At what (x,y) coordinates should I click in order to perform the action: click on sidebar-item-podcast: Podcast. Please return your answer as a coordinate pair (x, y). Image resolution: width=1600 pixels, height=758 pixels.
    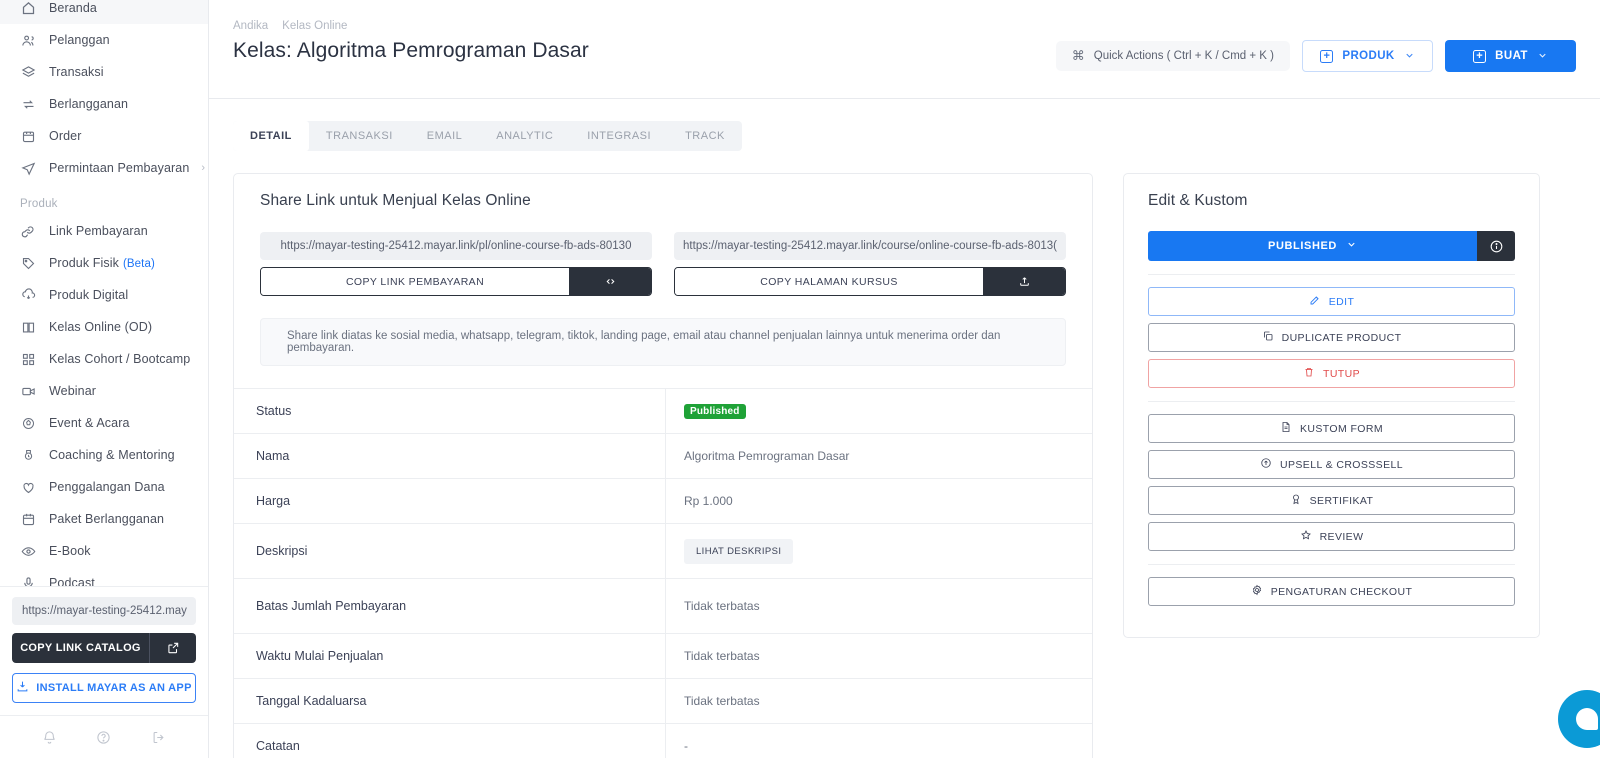
    Looking at the image, I should click on (104, 576).